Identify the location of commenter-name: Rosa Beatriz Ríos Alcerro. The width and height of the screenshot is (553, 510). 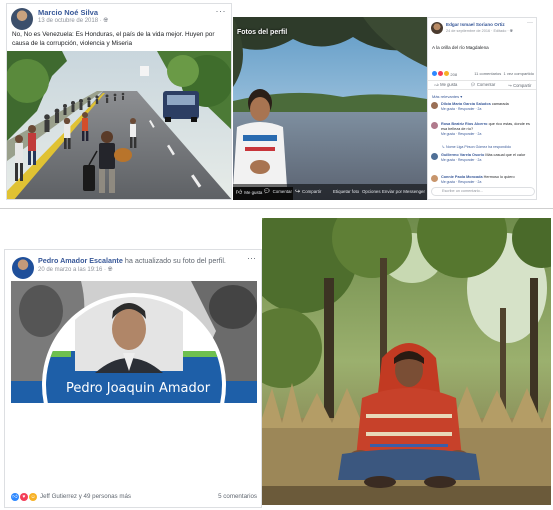
(464, 124).